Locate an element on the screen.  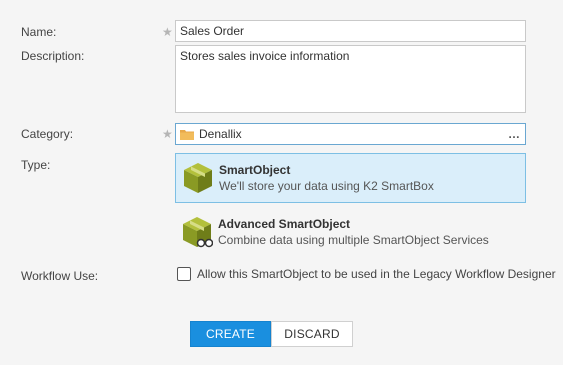
category-value: Denallix is located at coordinates (220, 134).